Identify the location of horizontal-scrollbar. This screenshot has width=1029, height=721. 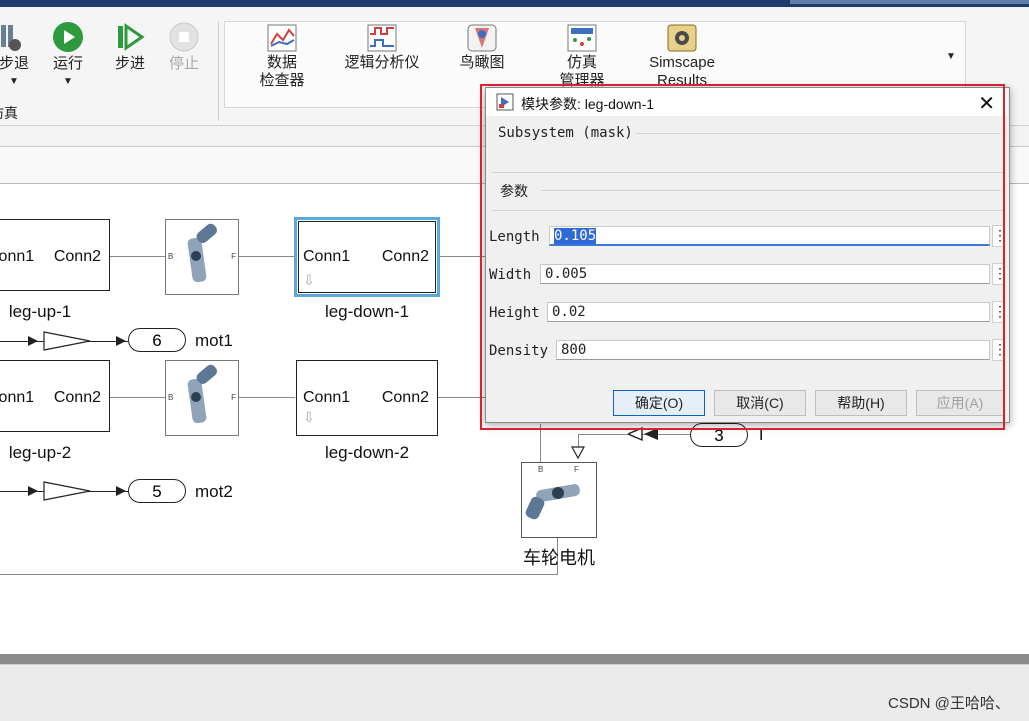
(514, 659).